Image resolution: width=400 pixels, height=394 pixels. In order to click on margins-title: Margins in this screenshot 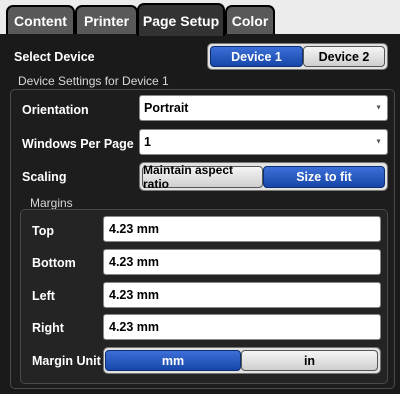, I will do `click(51, 203)`.